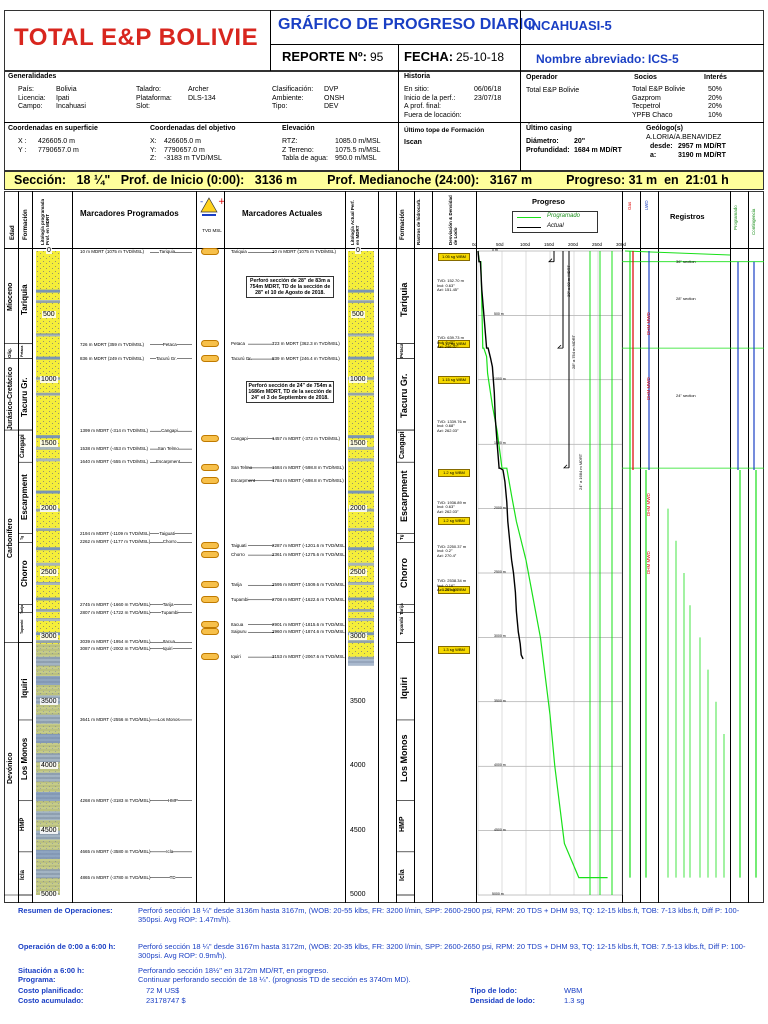 The height and width of the screenshot is (1024, 768). What do you see at coordinates (168, 462) in the screenshot?
I see `prog-marker-name: Escarpment` at bounding box center [168, 462].